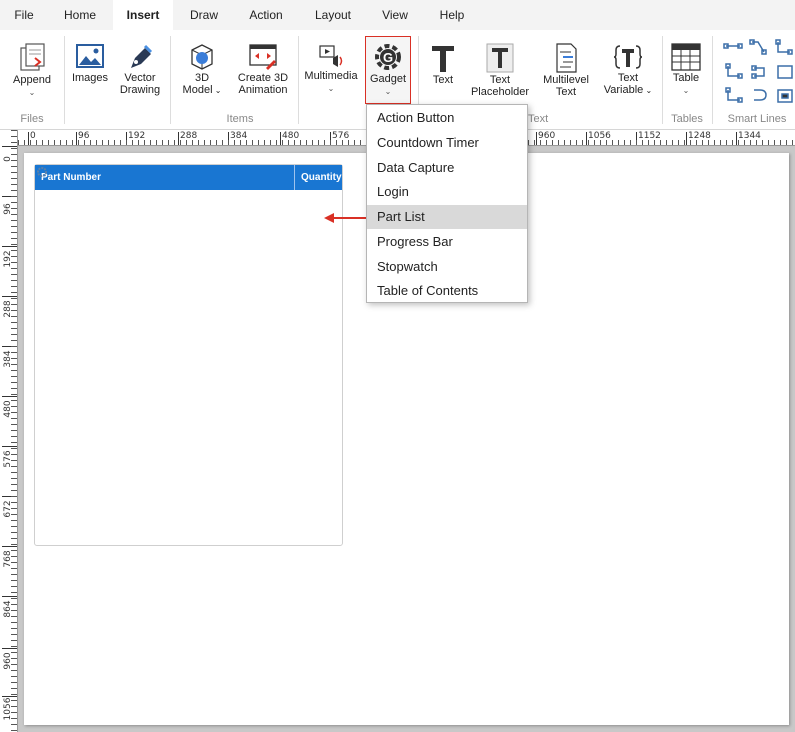 The width and height of the screenshot is (795, 732). Describe the element at coordinates (447, 291) in the screenshot. I see `menu-item-table-of-contents: Table of Contents` at that location.